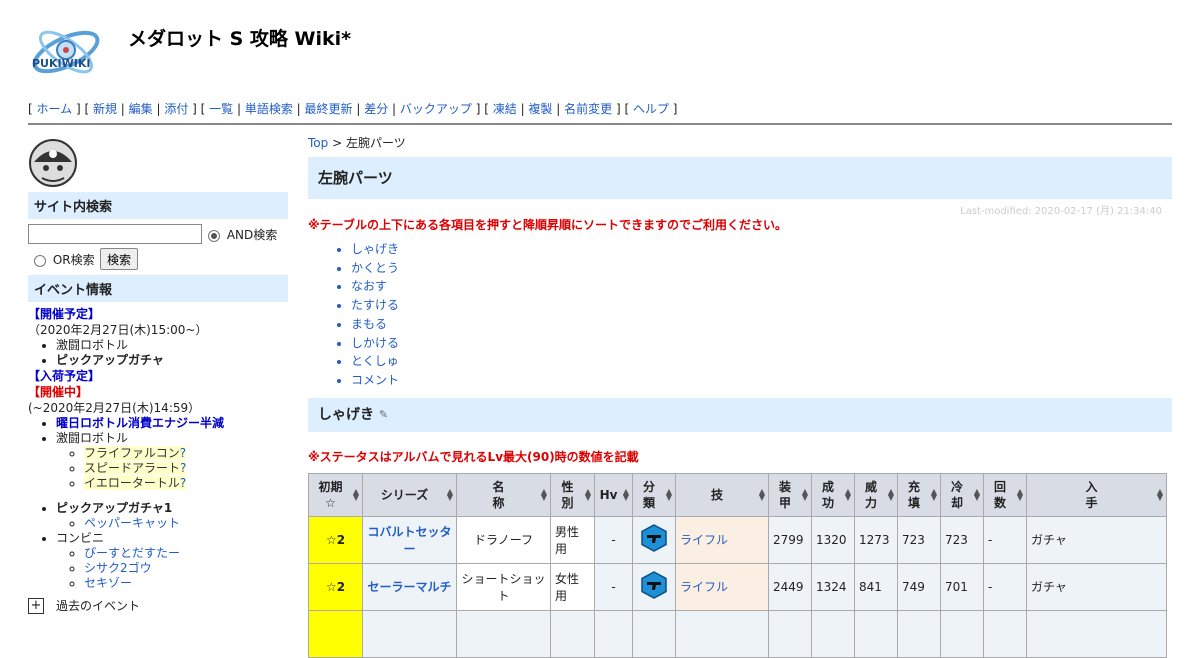  What do you see at coordinates (375, 380) in the screenshot?
I see `toc-link: コメント` at bounding box center [375, 380].